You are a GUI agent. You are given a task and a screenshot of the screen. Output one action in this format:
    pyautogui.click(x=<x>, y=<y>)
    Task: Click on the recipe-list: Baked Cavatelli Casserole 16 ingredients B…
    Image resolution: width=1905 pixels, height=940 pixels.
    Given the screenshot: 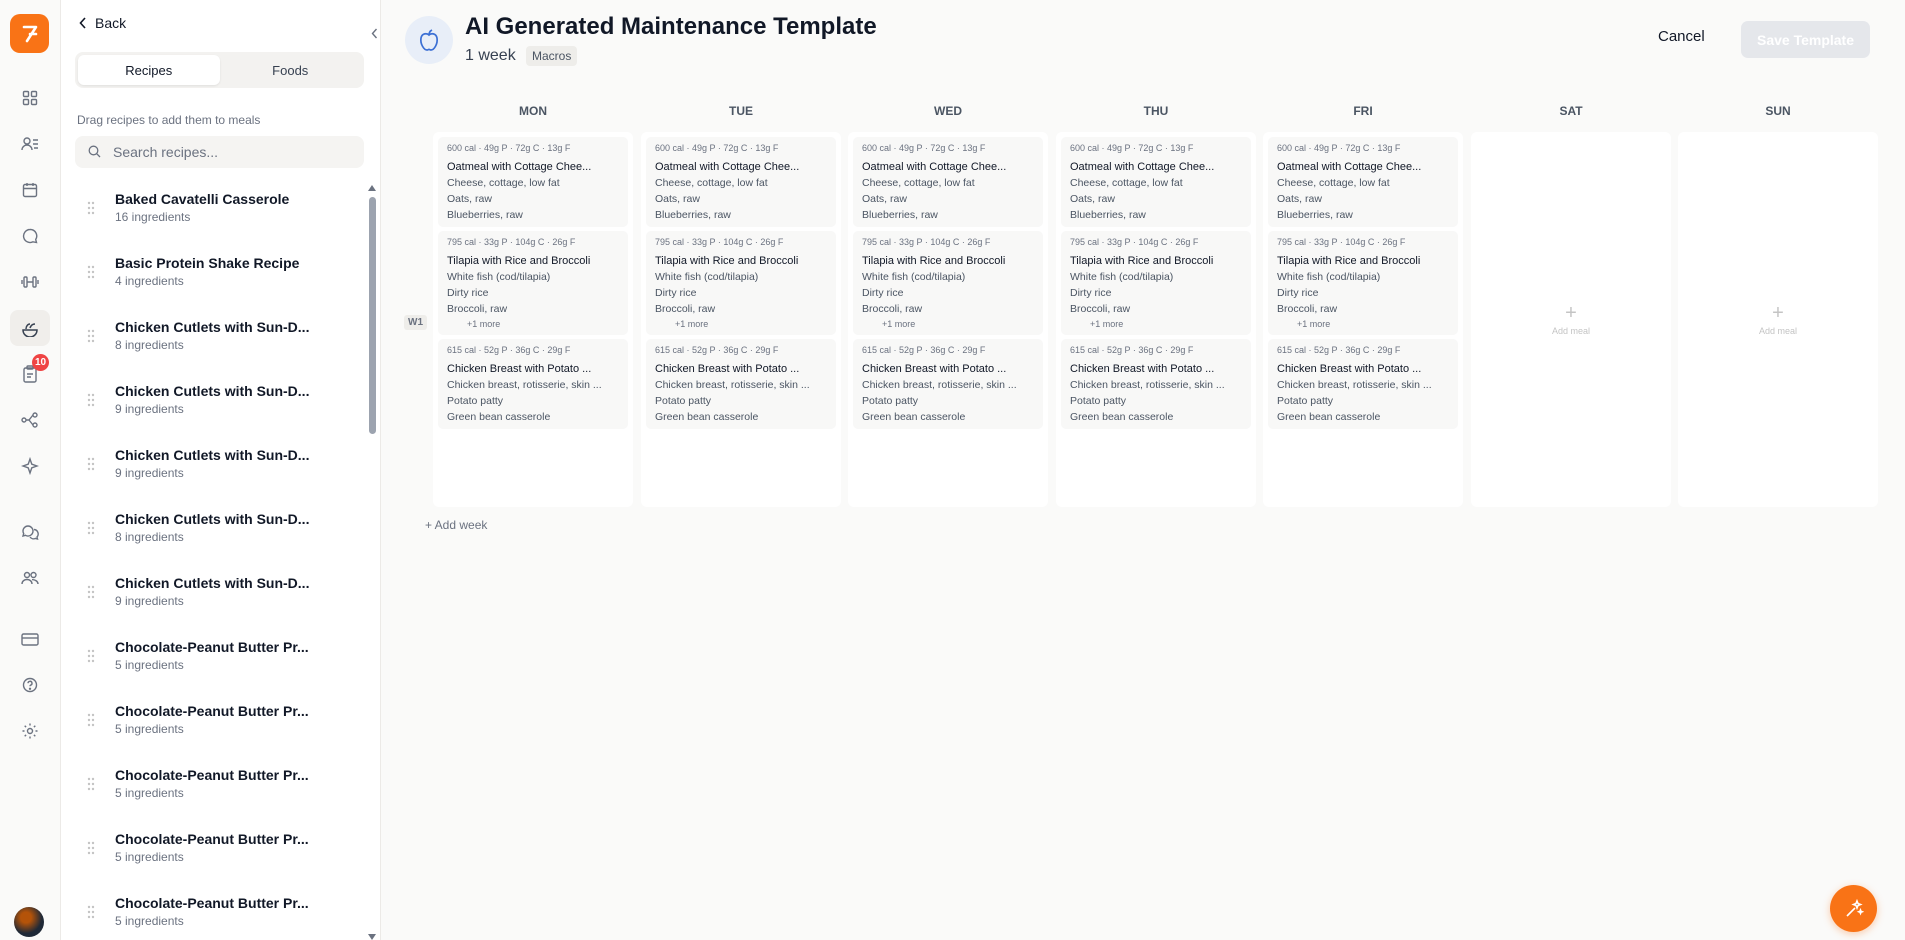 What is the action you would take?
    pyautogui.click(x=217, y=561)
    